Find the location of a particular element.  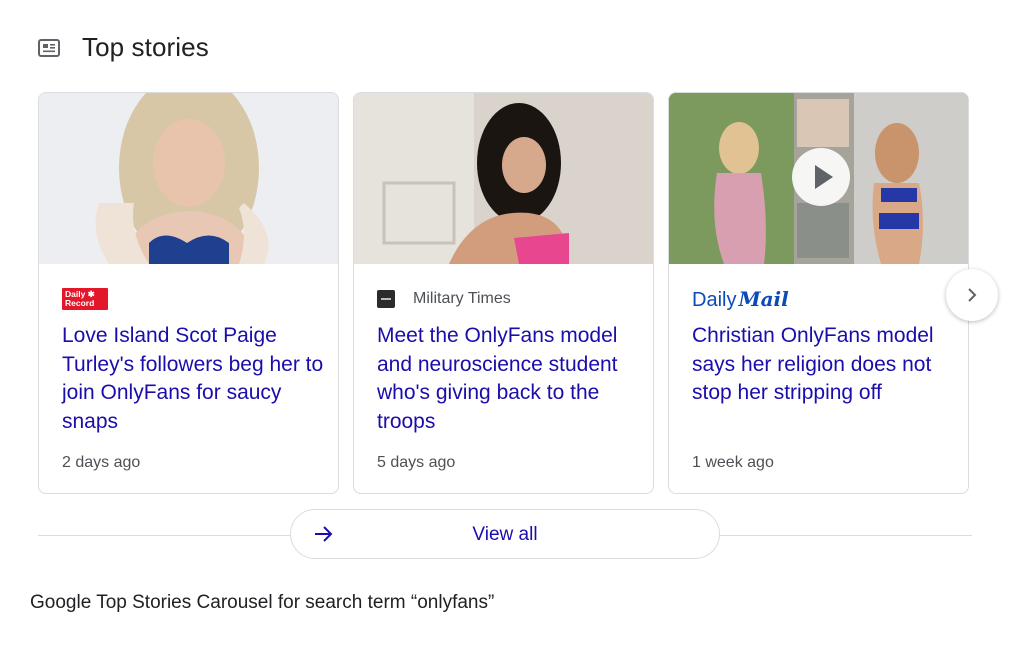

story-age: 2 days ago is located at coordinates (101, 462).